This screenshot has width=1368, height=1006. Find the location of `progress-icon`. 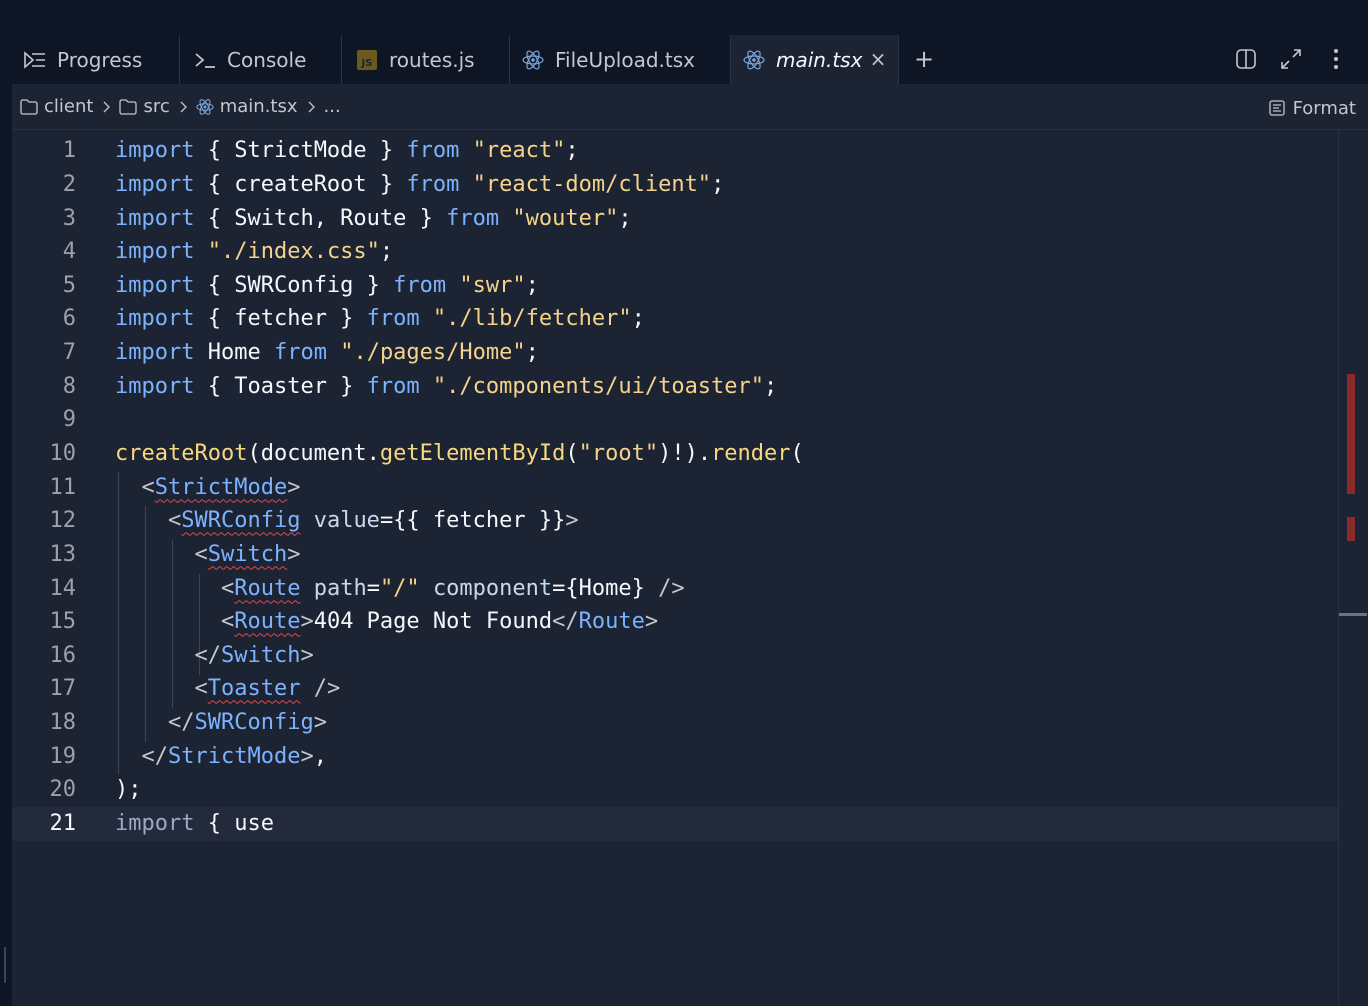

progress-icon is located at coordinates (35, 60).